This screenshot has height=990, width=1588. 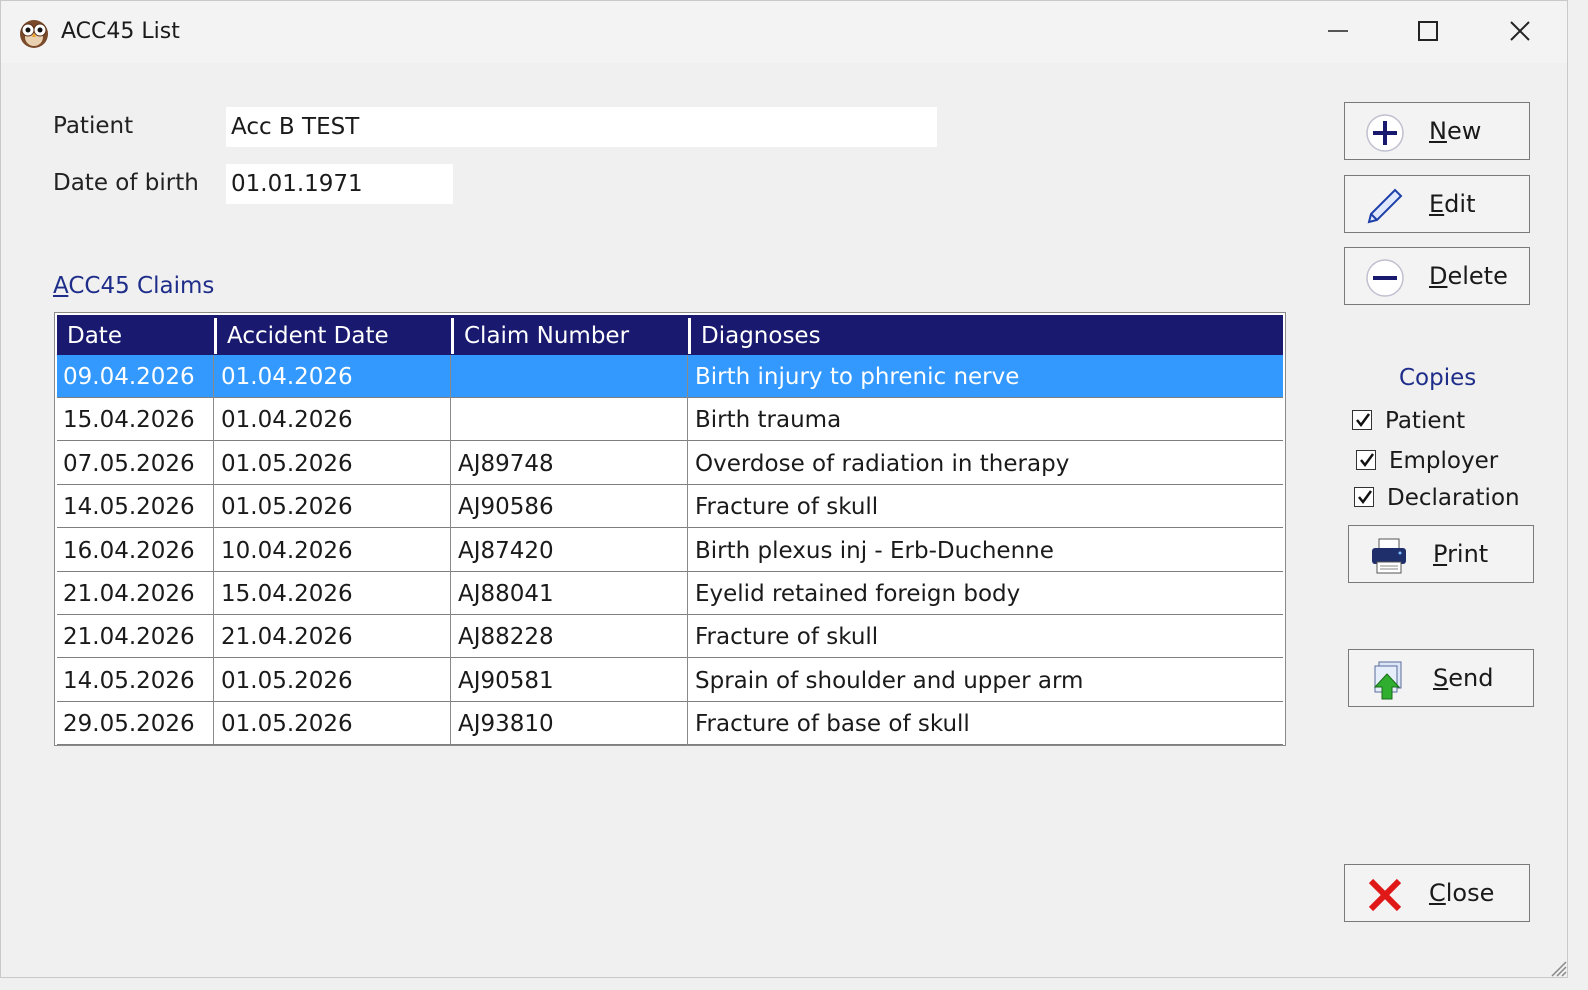 What do you see at coordinates (34, 34) in the screenshot?
I see `owl-icon` at bounding box center [34, 34].